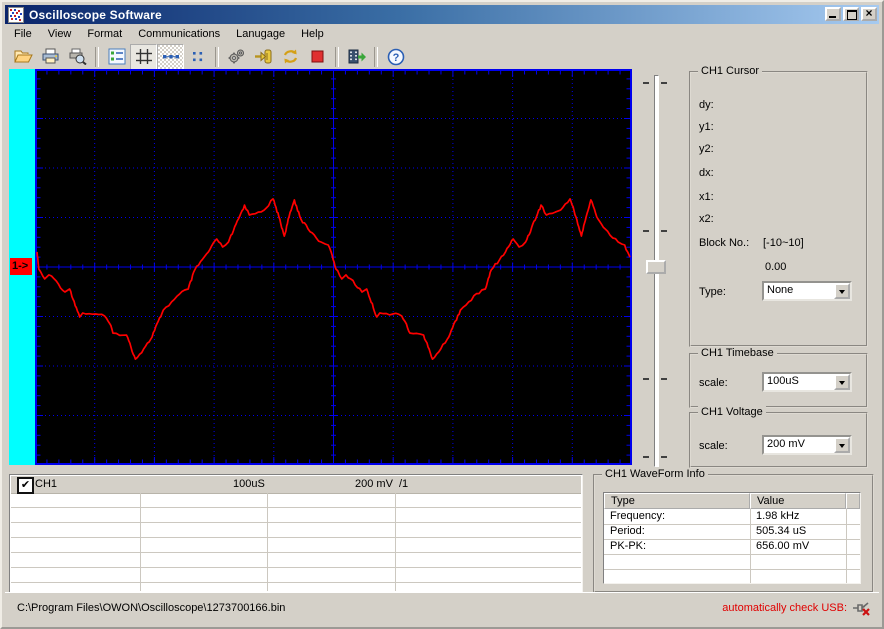  I want to click on menu-communications: Communications, so click(179, 34).